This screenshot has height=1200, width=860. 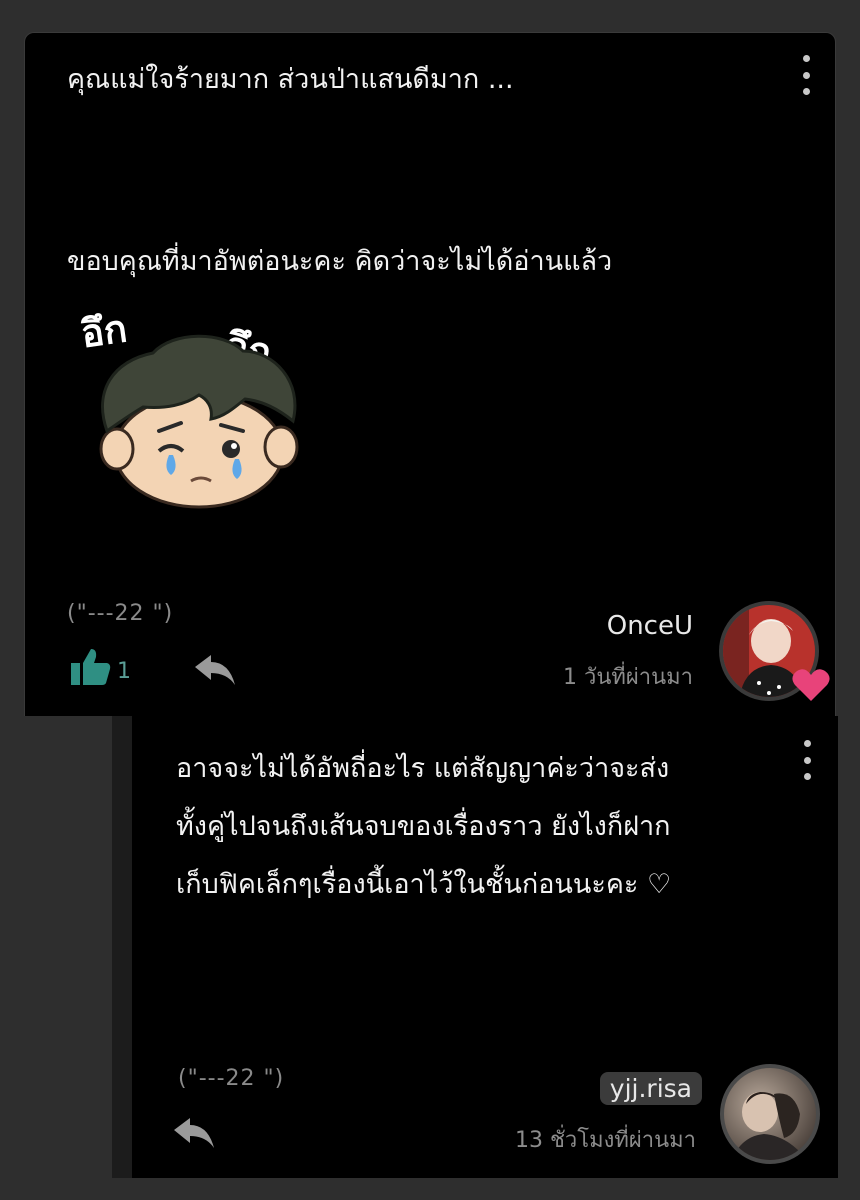 What do you see at coordinates (811, 685) in the screenshot?
I see `heart-badge-icon` at bounding box center [811, 685].